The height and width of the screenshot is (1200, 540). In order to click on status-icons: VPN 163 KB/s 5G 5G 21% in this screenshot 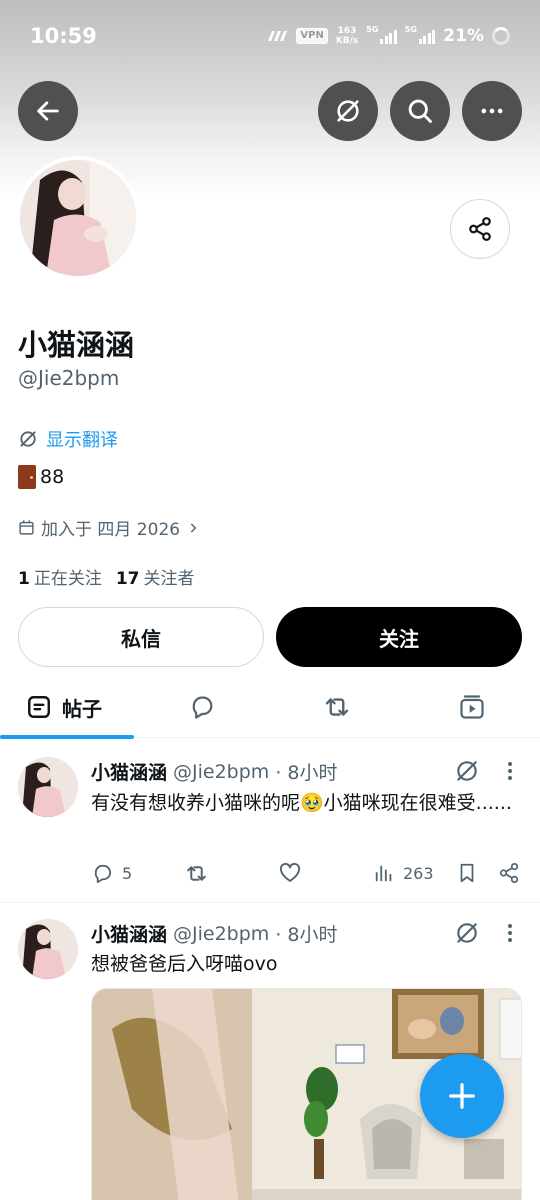, I will do `click(388, 35)`.